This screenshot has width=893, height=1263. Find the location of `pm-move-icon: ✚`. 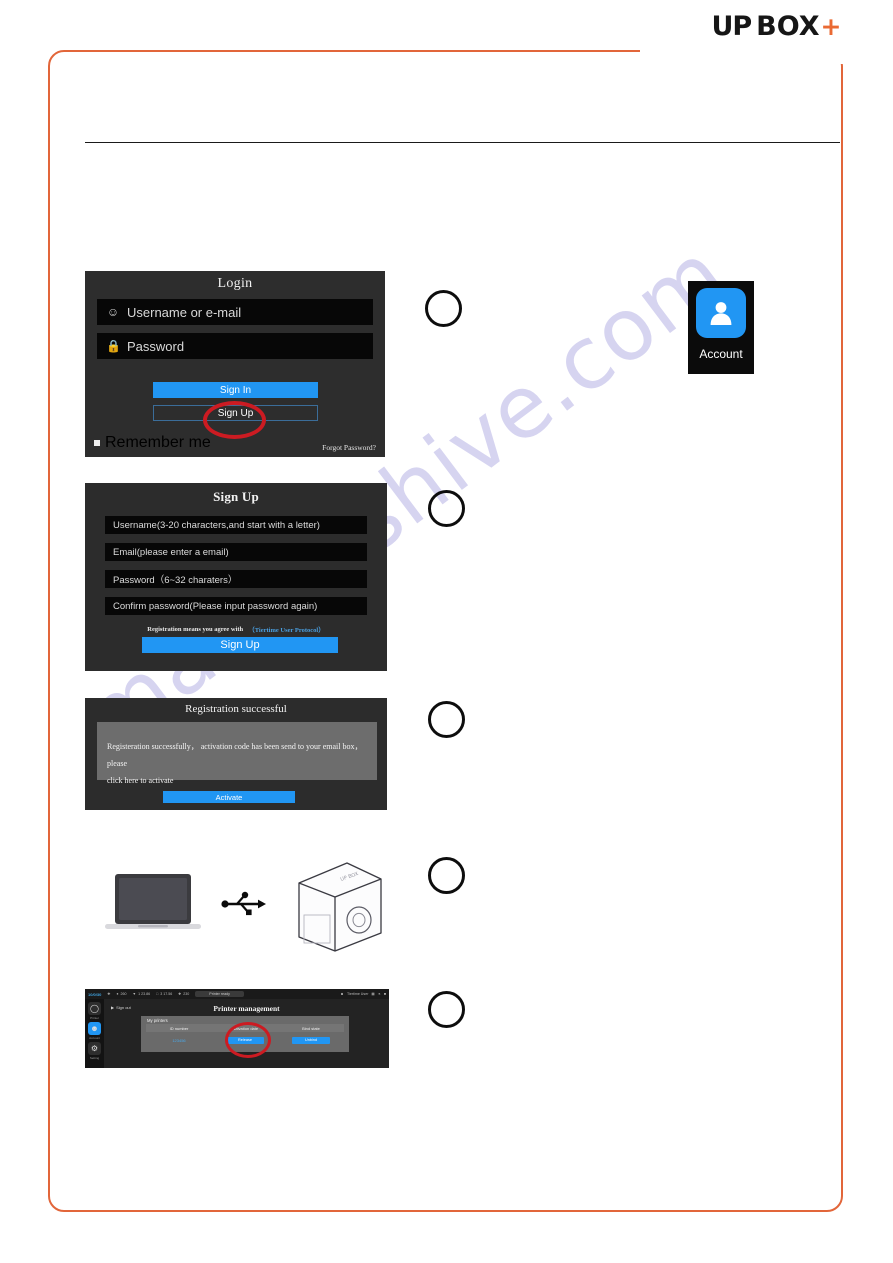

pm-move-icon: ✚ is located at coordinates (108, 994).